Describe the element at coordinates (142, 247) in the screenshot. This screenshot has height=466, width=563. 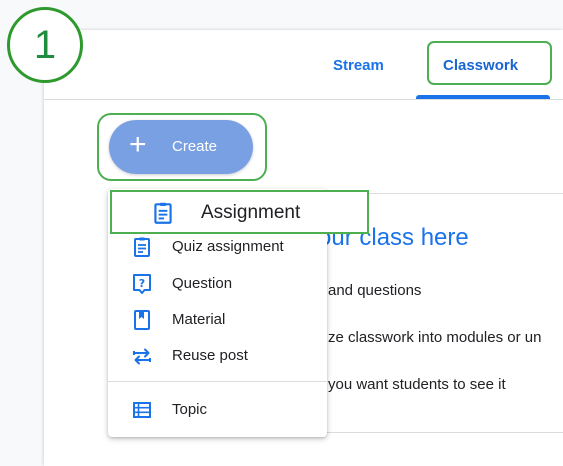
I see `quiz-assignment-icon` at that location.